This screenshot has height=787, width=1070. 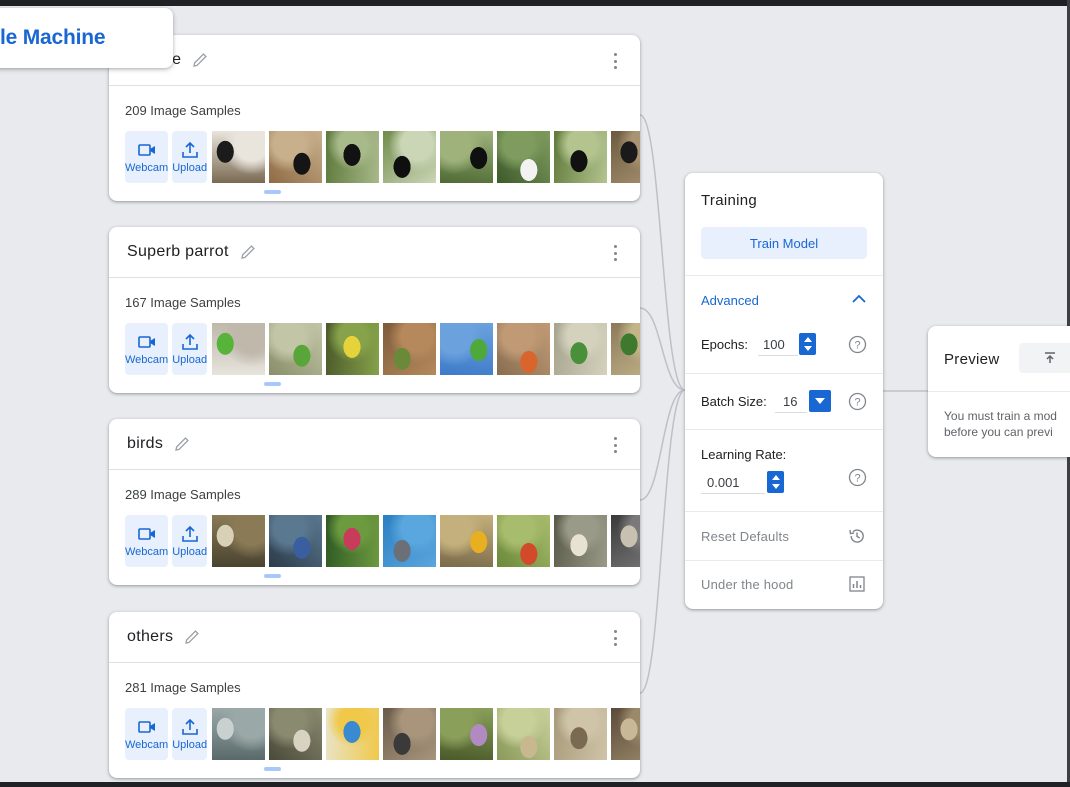 I want to click on batch-size-select: 16, so click(x=791, y=402).